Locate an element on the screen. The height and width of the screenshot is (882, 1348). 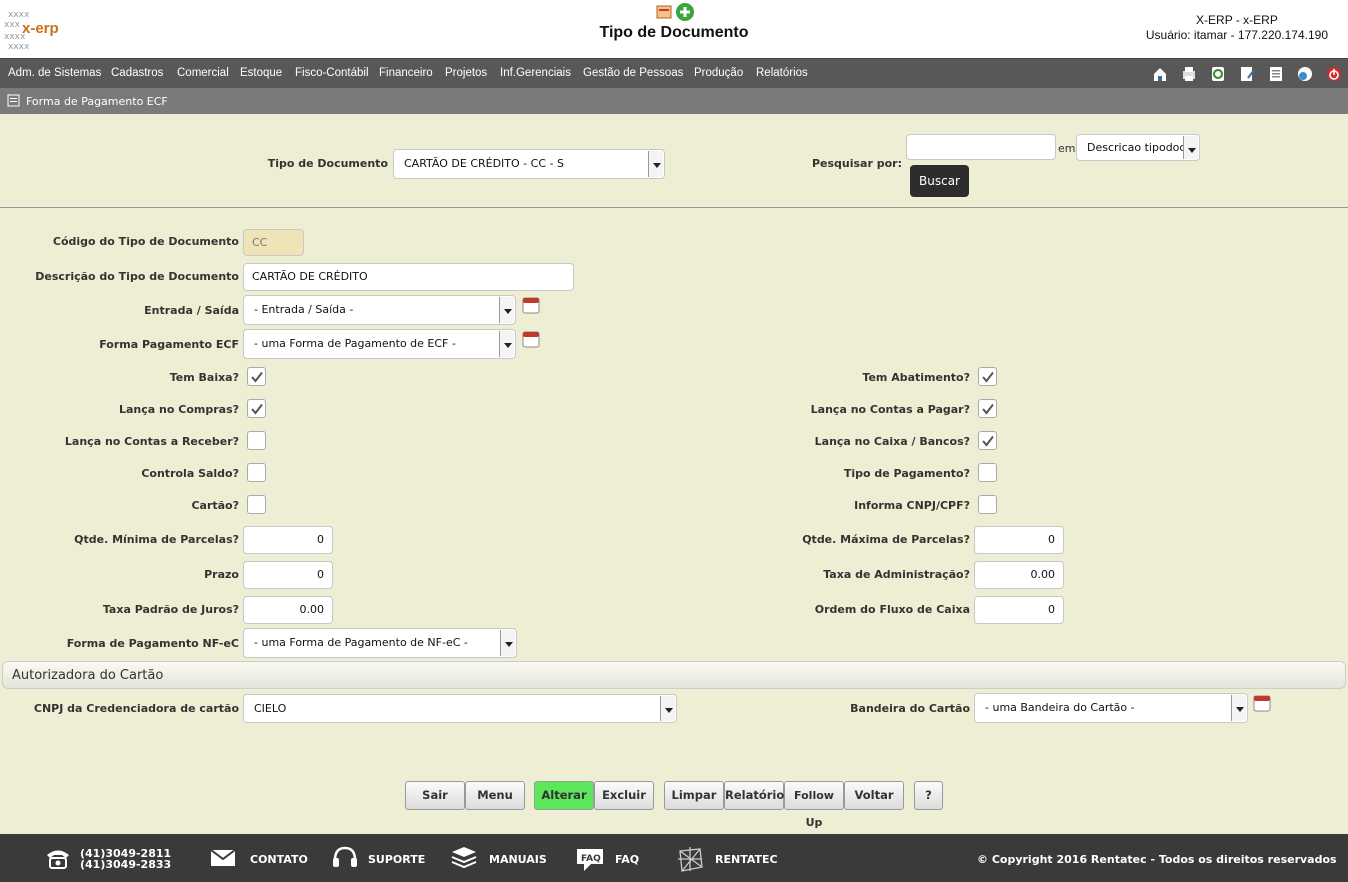
search-input is located at coordinates (981, 147).